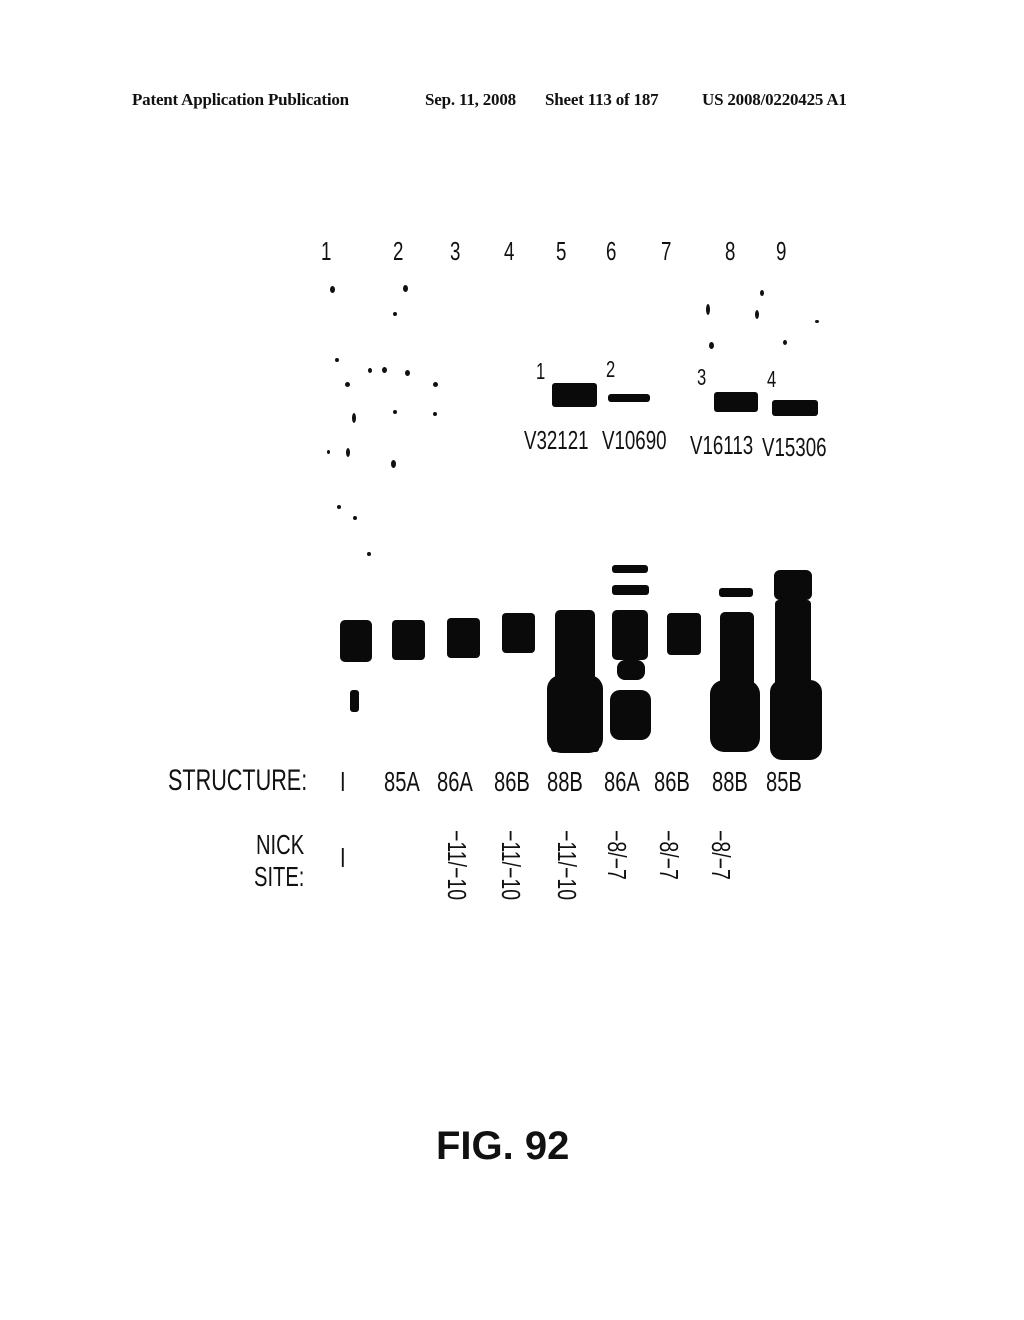 The width and height of the screenshot is (1024, 1320). I want to click on blot-label: V16113, so click(722, 445).